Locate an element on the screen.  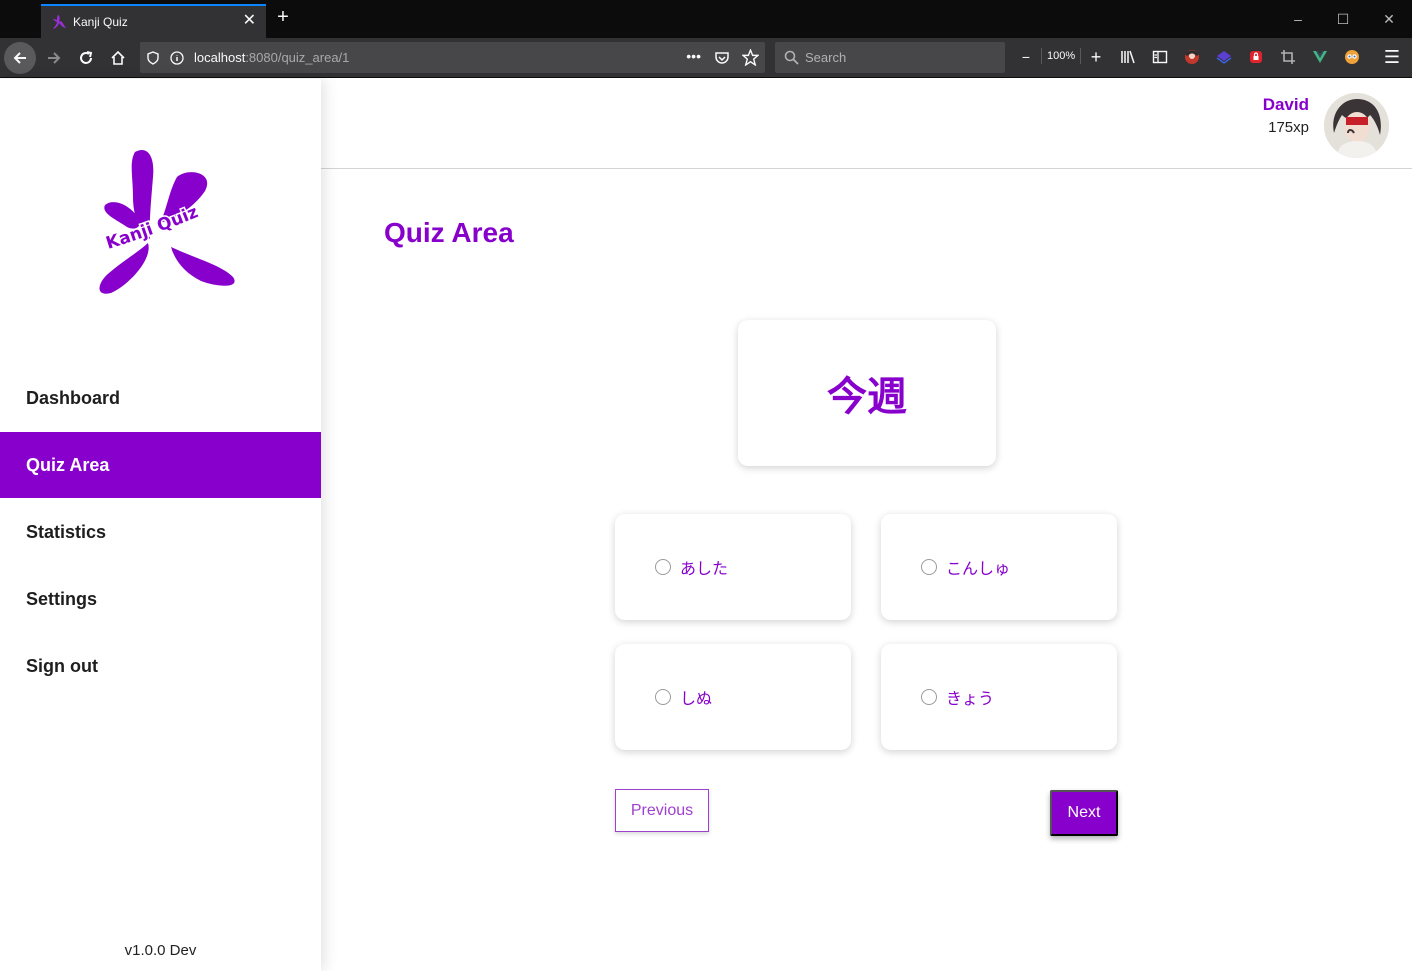
minimize-icon: – is located at coordinates (1298, 19).